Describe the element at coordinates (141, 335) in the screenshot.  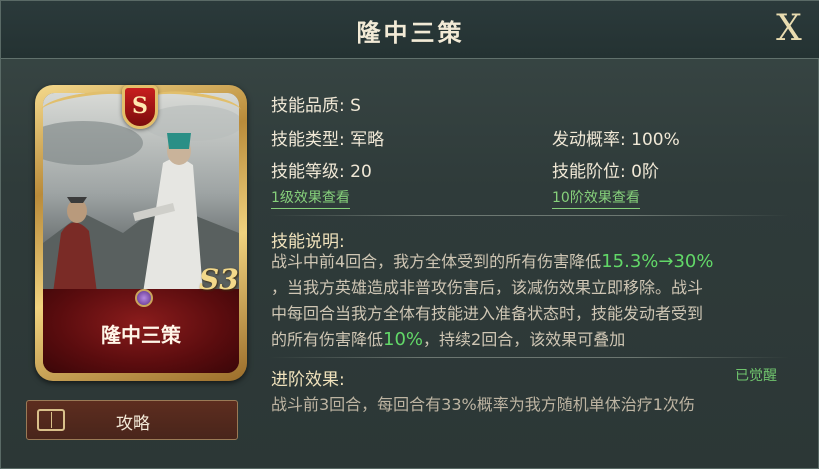
I see `card-name: 隆中三策` at that location.